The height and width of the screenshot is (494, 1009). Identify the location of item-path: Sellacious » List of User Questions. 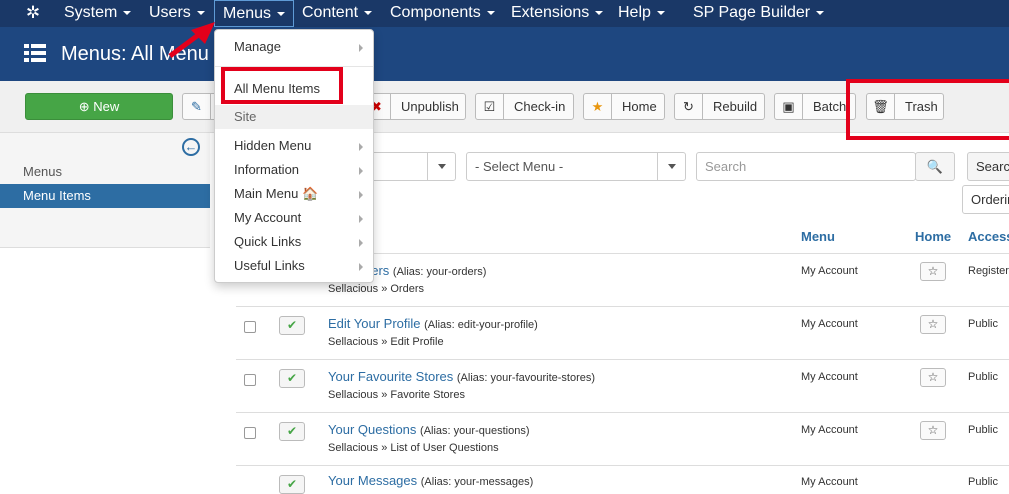
(413, 448).